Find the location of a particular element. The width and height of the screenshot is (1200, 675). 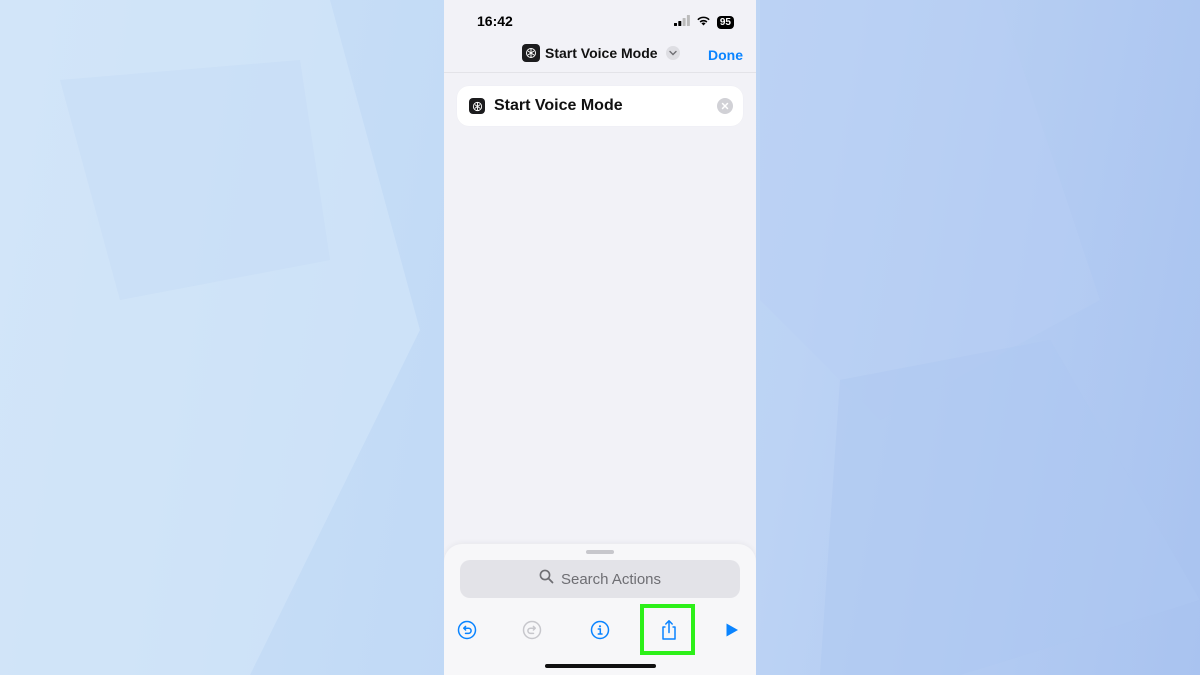

wifi-icon is located at coordinates (703, 22).